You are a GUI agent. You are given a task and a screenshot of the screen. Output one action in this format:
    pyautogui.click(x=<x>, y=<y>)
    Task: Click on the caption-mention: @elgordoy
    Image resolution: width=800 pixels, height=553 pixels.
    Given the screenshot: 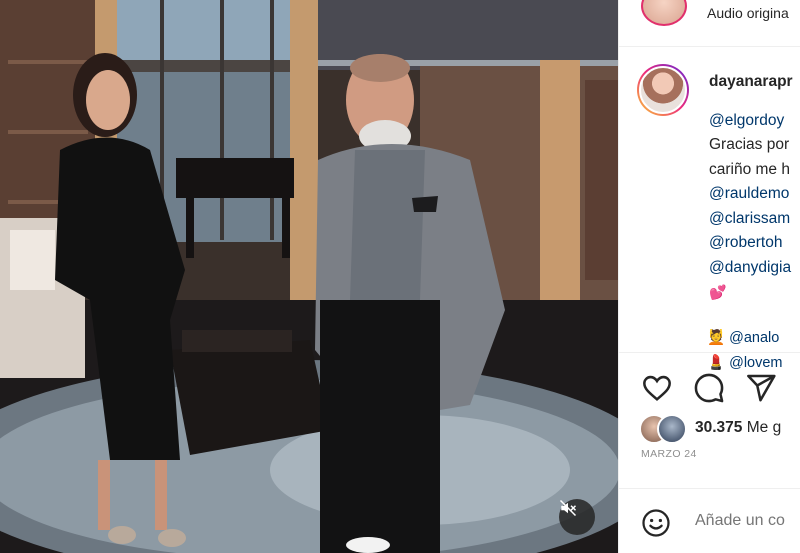 What is the action you would take?
    pyautogui.click(x=754, y=121)
    